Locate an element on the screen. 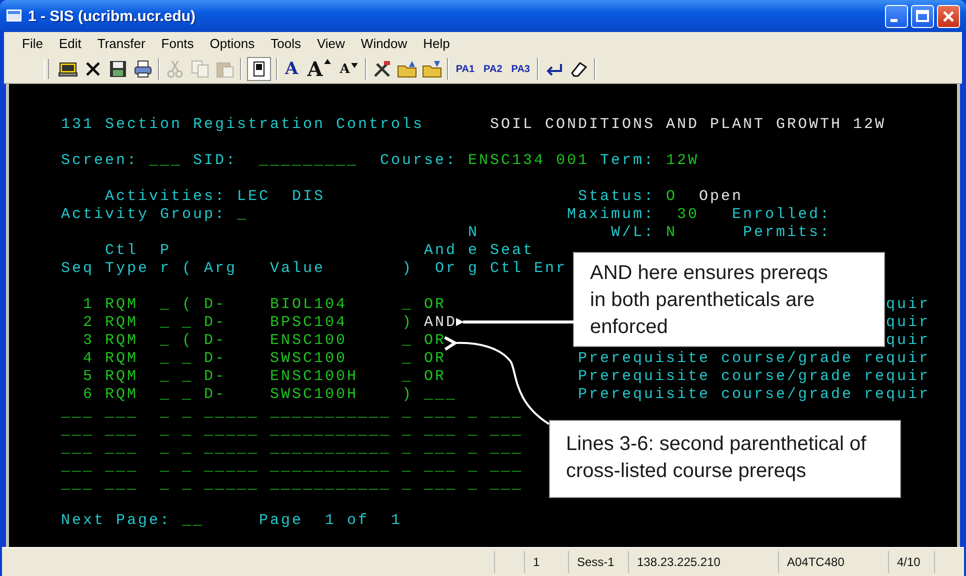  menu-item: Edit is located at coordinates (70, 43).